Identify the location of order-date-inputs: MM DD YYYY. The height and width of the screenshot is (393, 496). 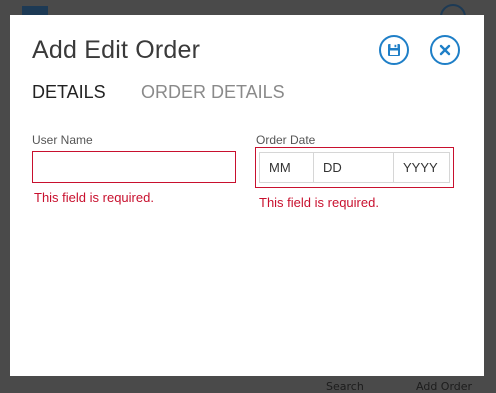
(354, 167).